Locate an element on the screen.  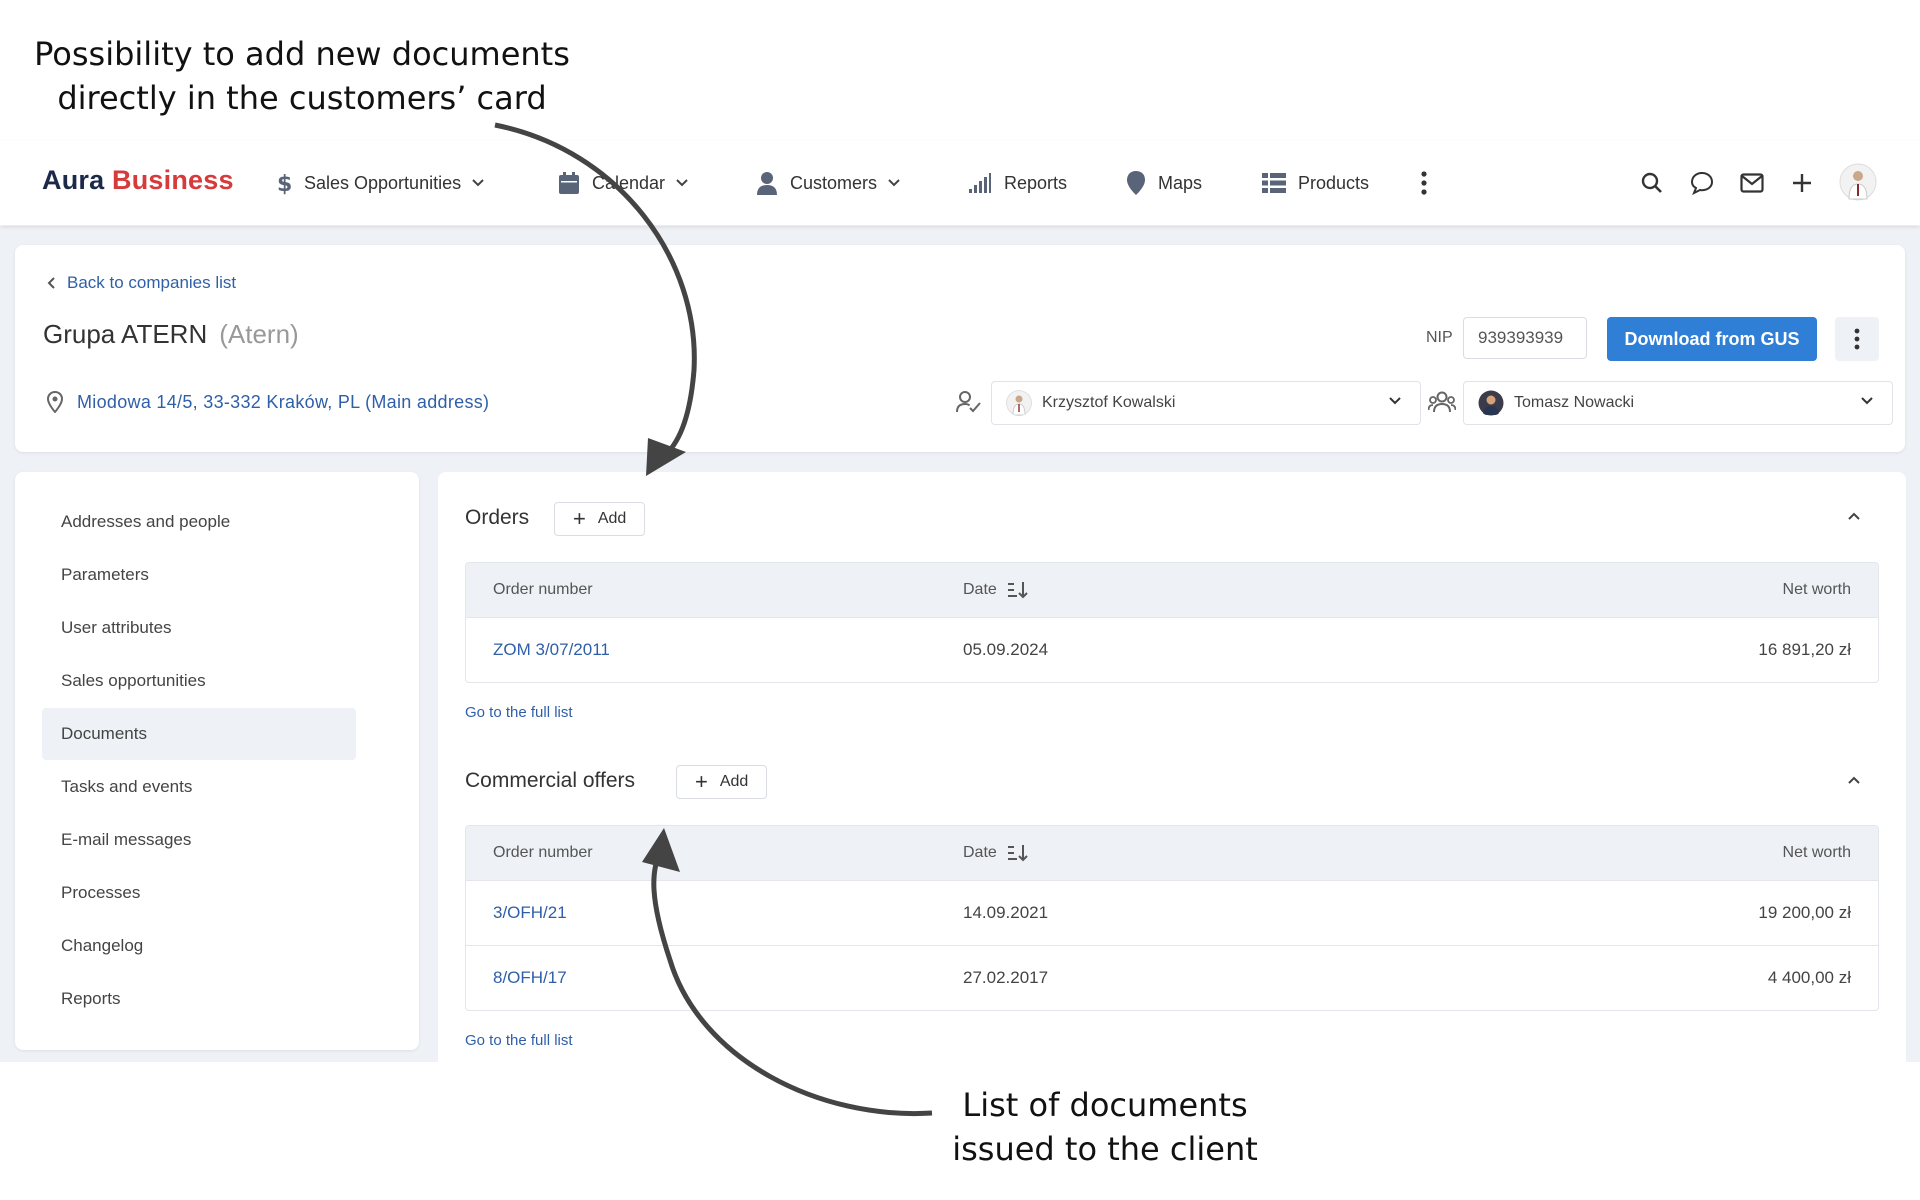
nav-products: Products is located at coordinates (1315, 183).